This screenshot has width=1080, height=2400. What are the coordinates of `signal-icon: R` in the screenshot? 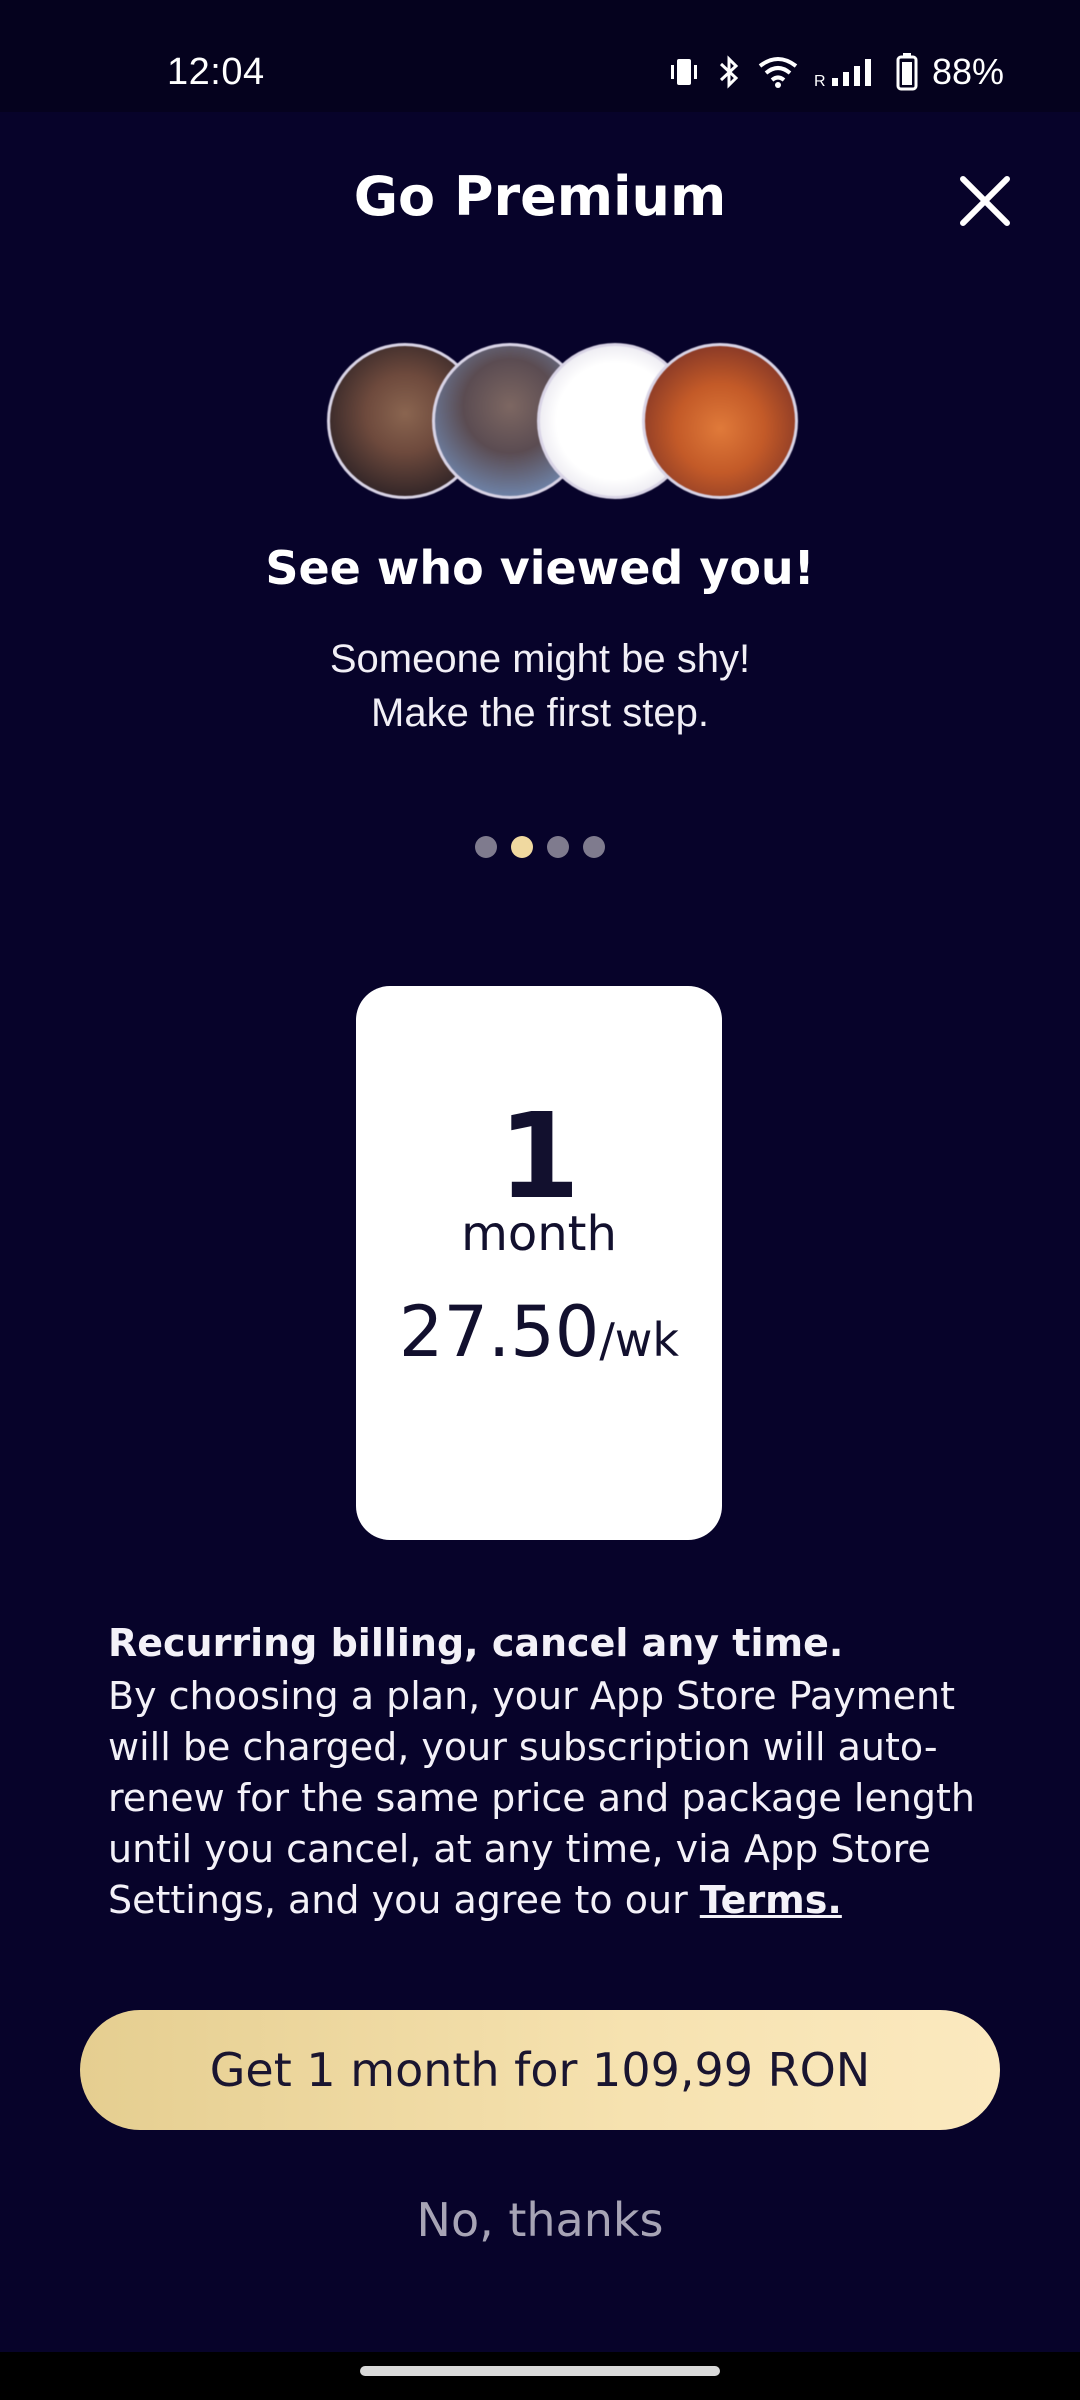 It's located at (848, 72).